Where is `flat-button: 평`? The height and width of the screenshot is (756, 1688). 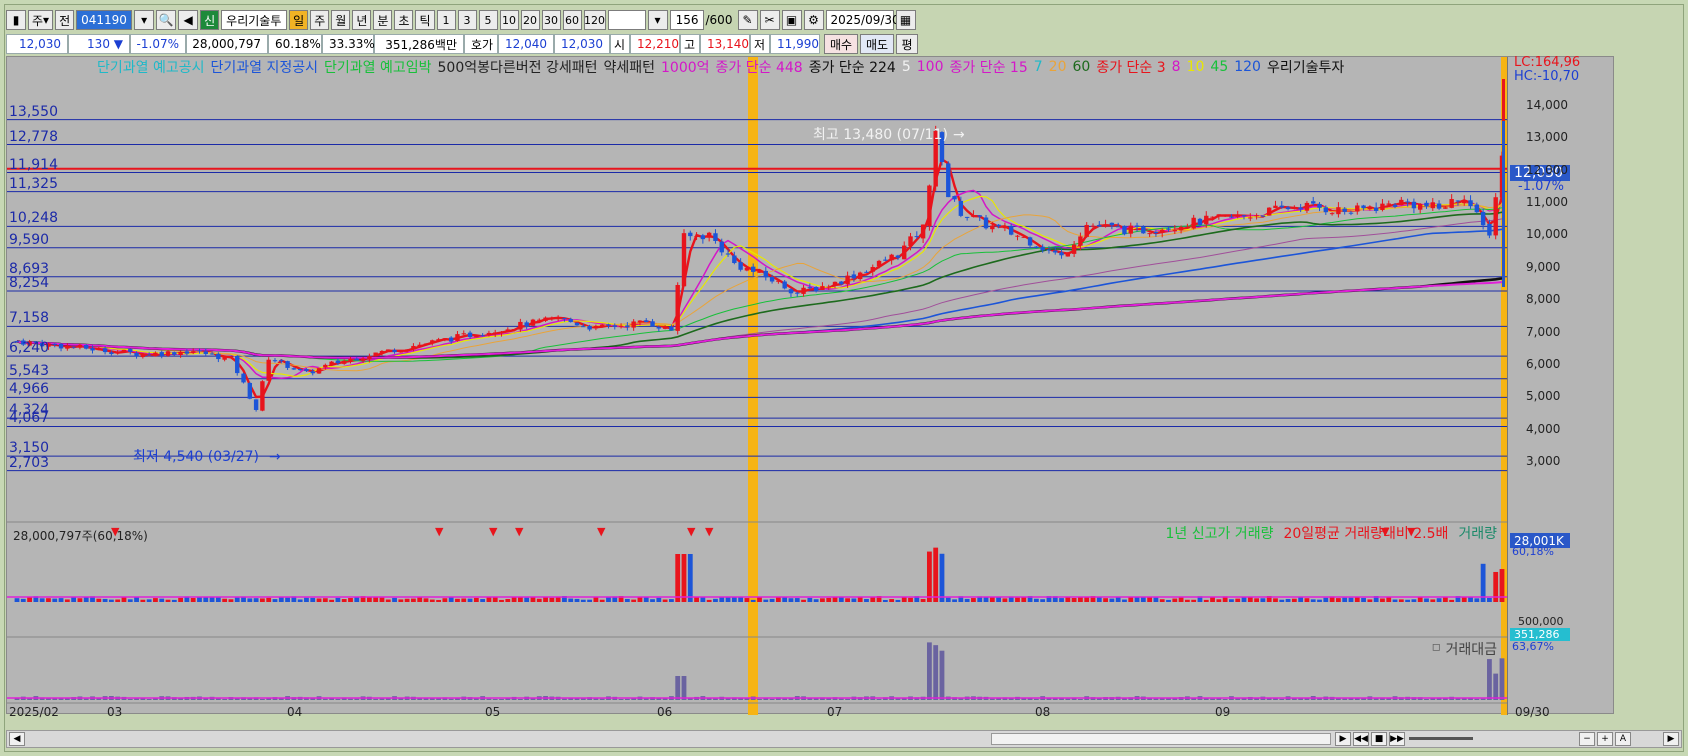 flat-button: 평 is located at coordinates (907, 44).